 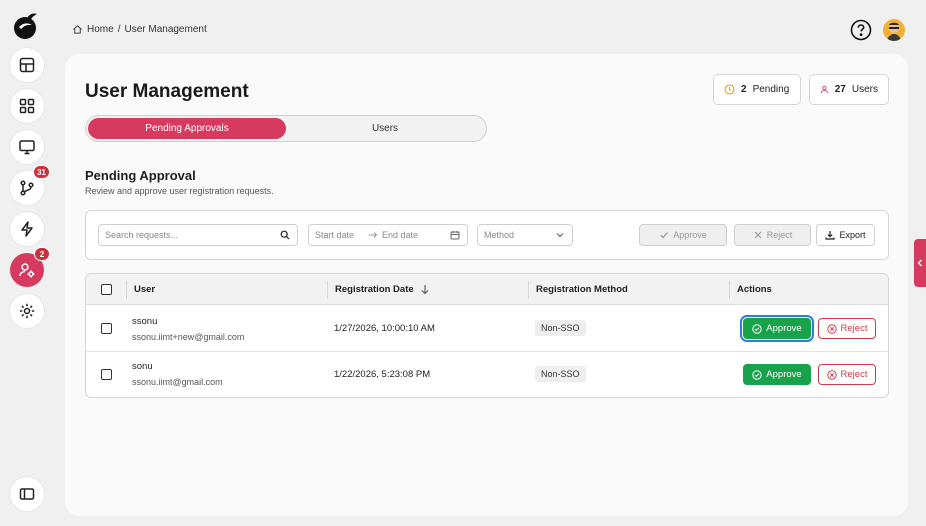 I want to click on tab-bar: Pending Approvals Users, so click(x=286, y=128).